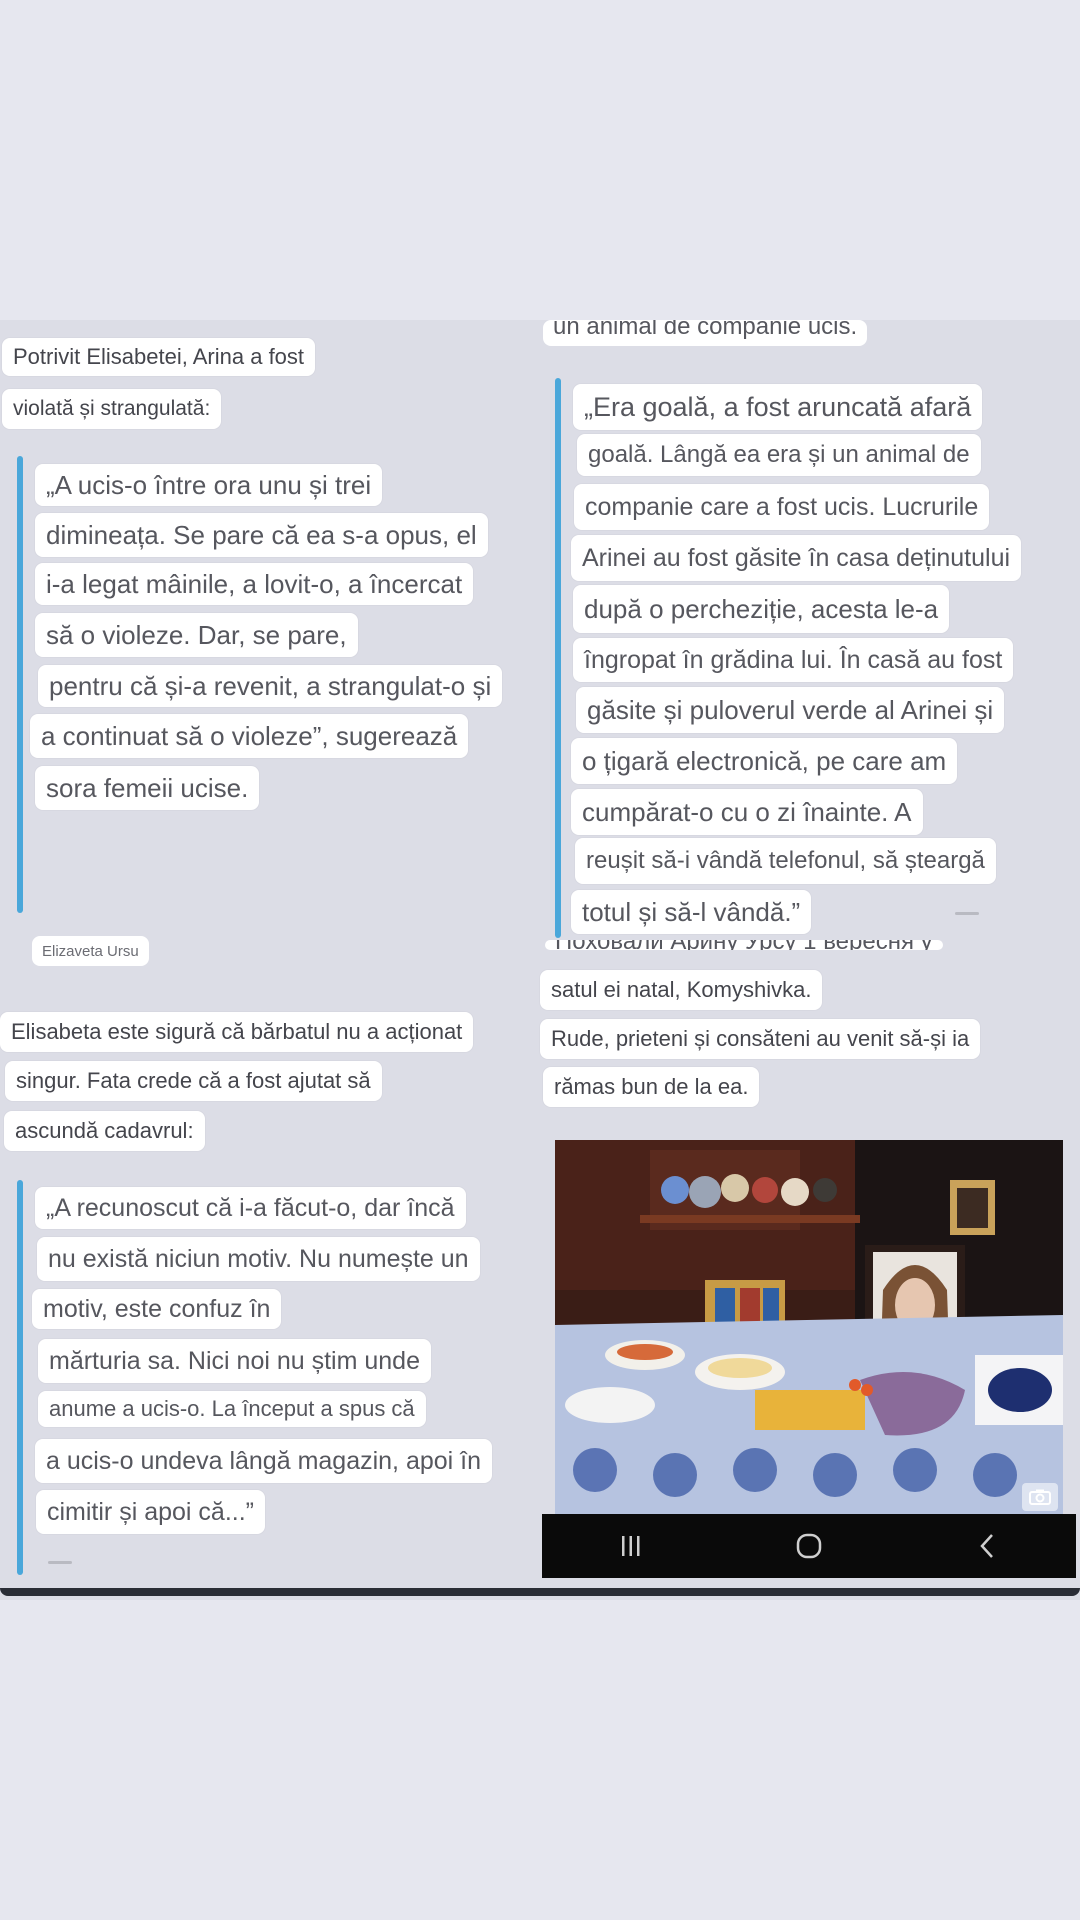  I want to click on cropped-line: Поховали Арину Урсу 1 вересня у, so click(744, 945).